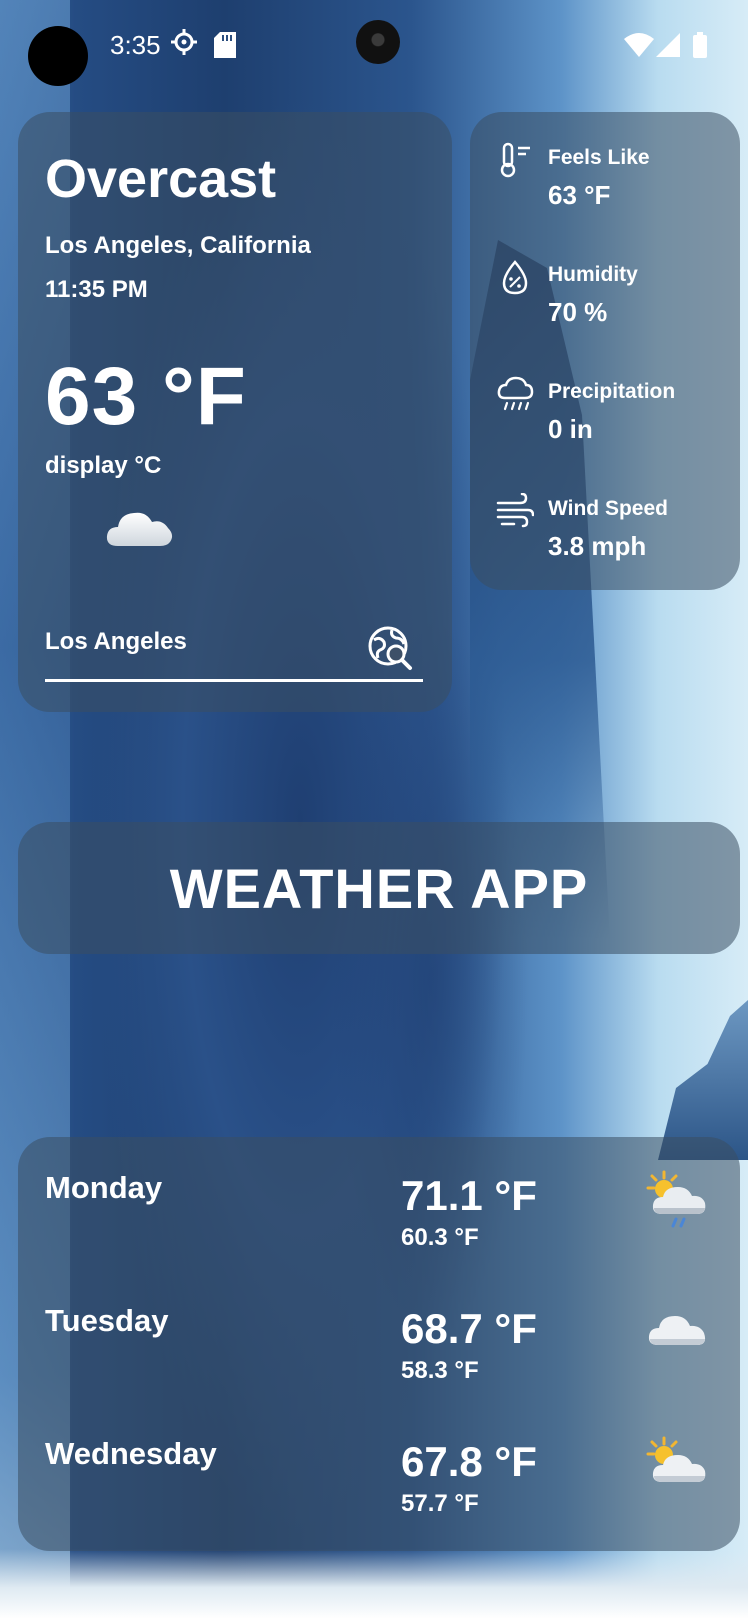 The image size is (748, 1619). What do you see at coordinates (599, 157) in the screenshot?
I see `detail-label: Feels Like` at bounding box center [599, 157].